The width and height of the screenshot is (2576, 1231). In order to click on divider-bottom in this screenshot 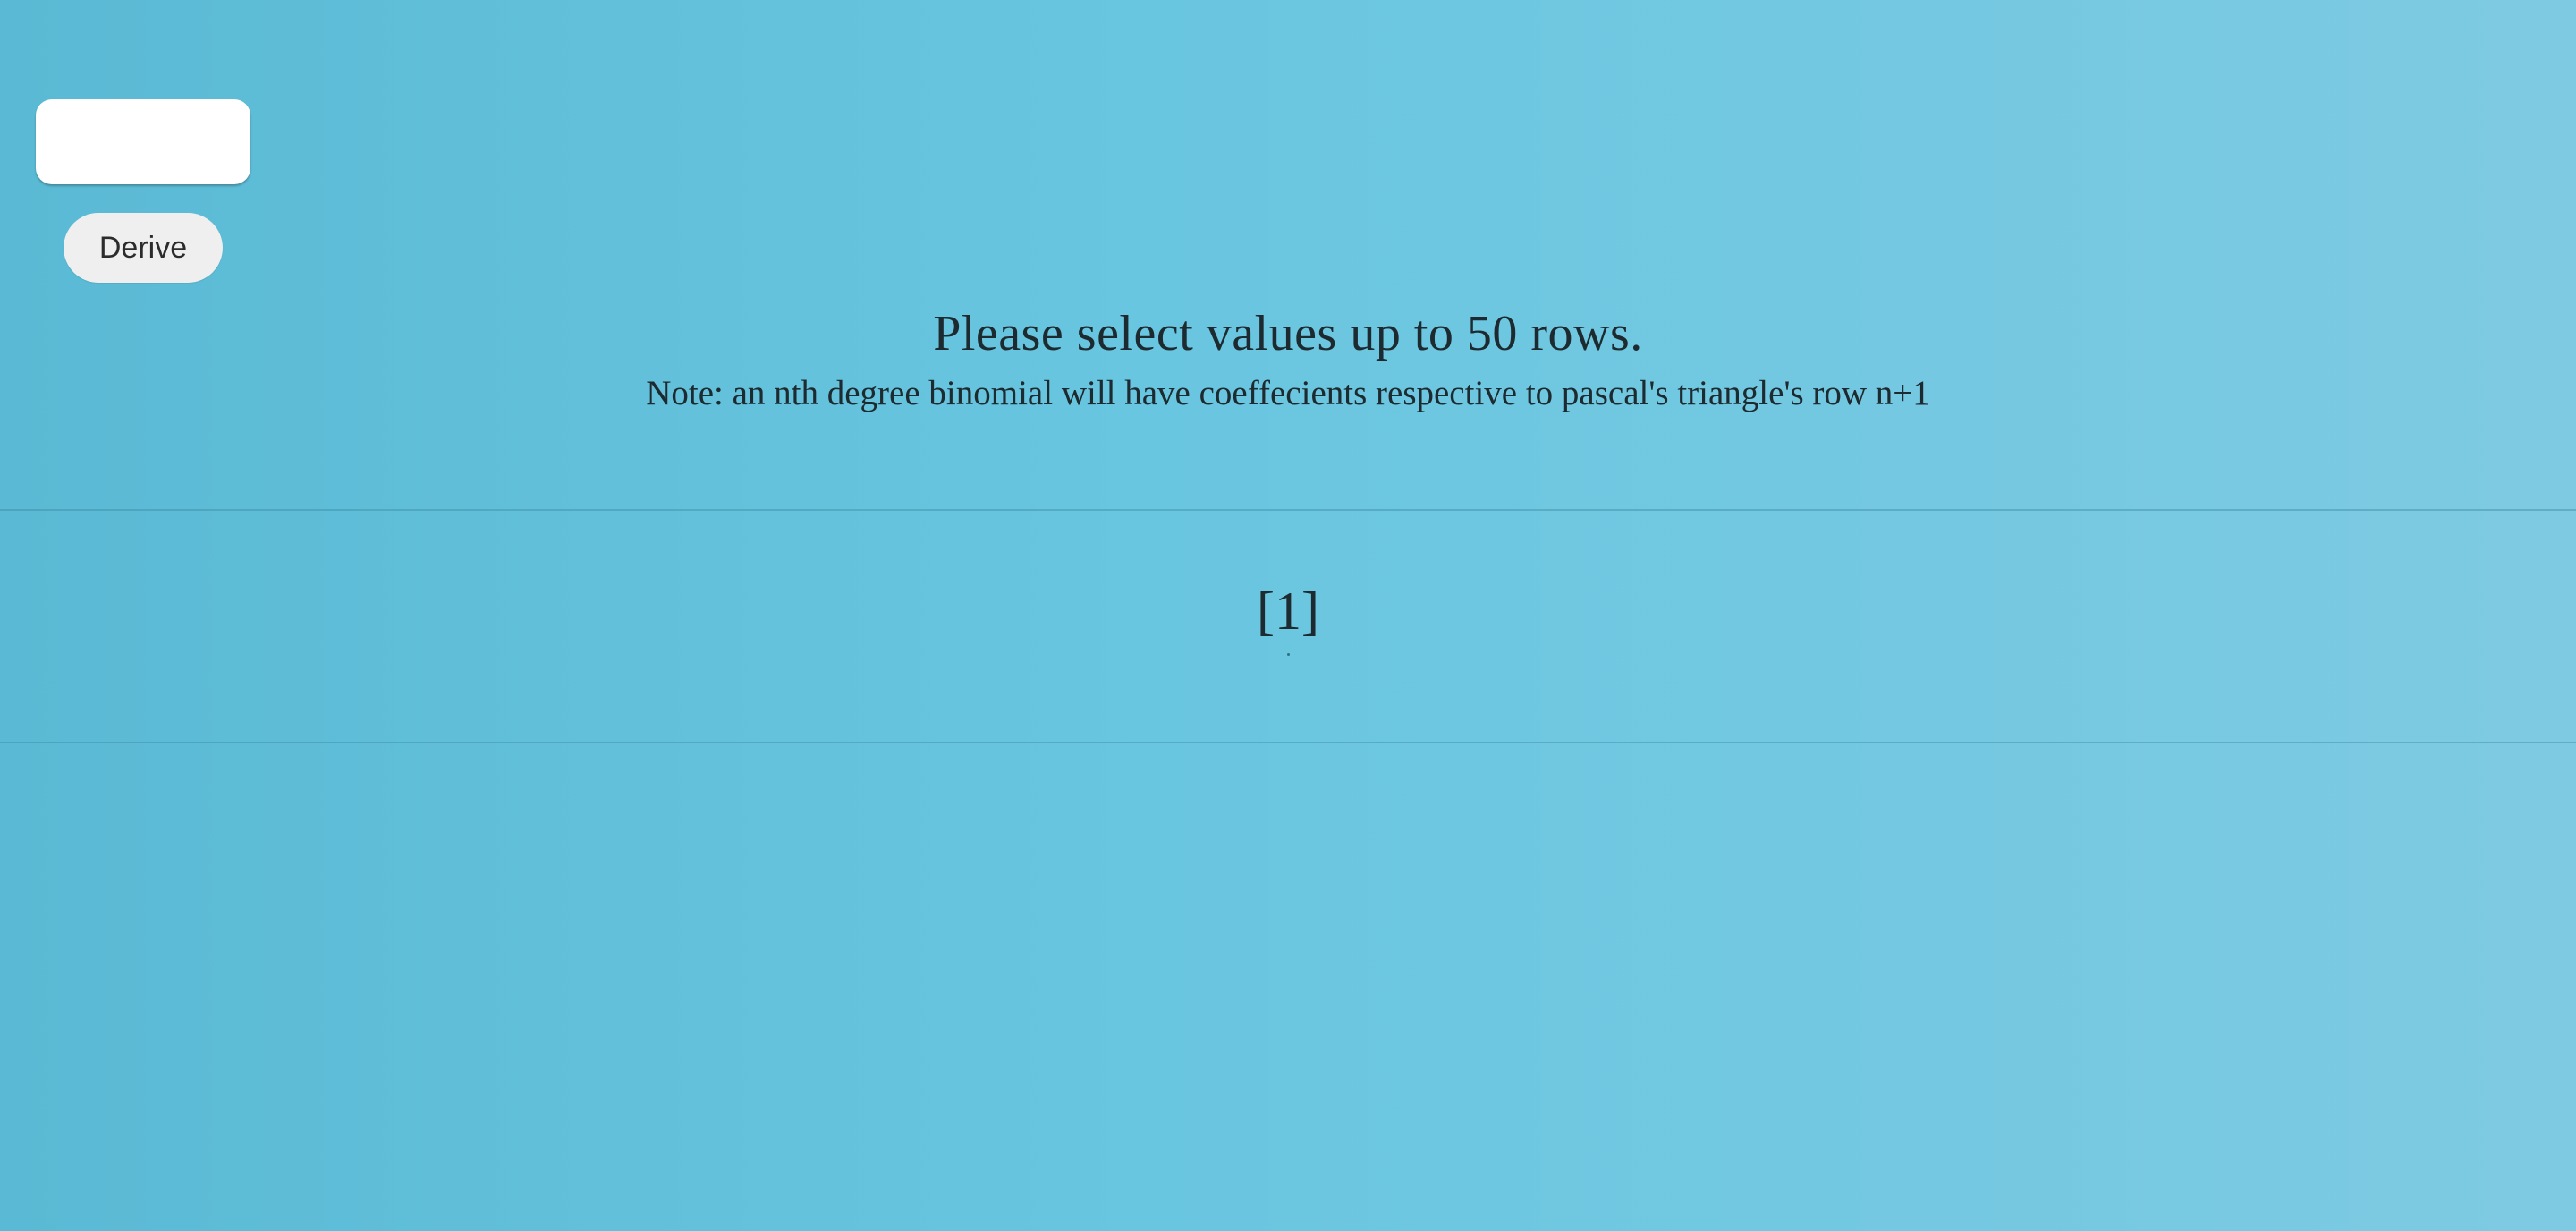, I will do `click(1288, 742)`.